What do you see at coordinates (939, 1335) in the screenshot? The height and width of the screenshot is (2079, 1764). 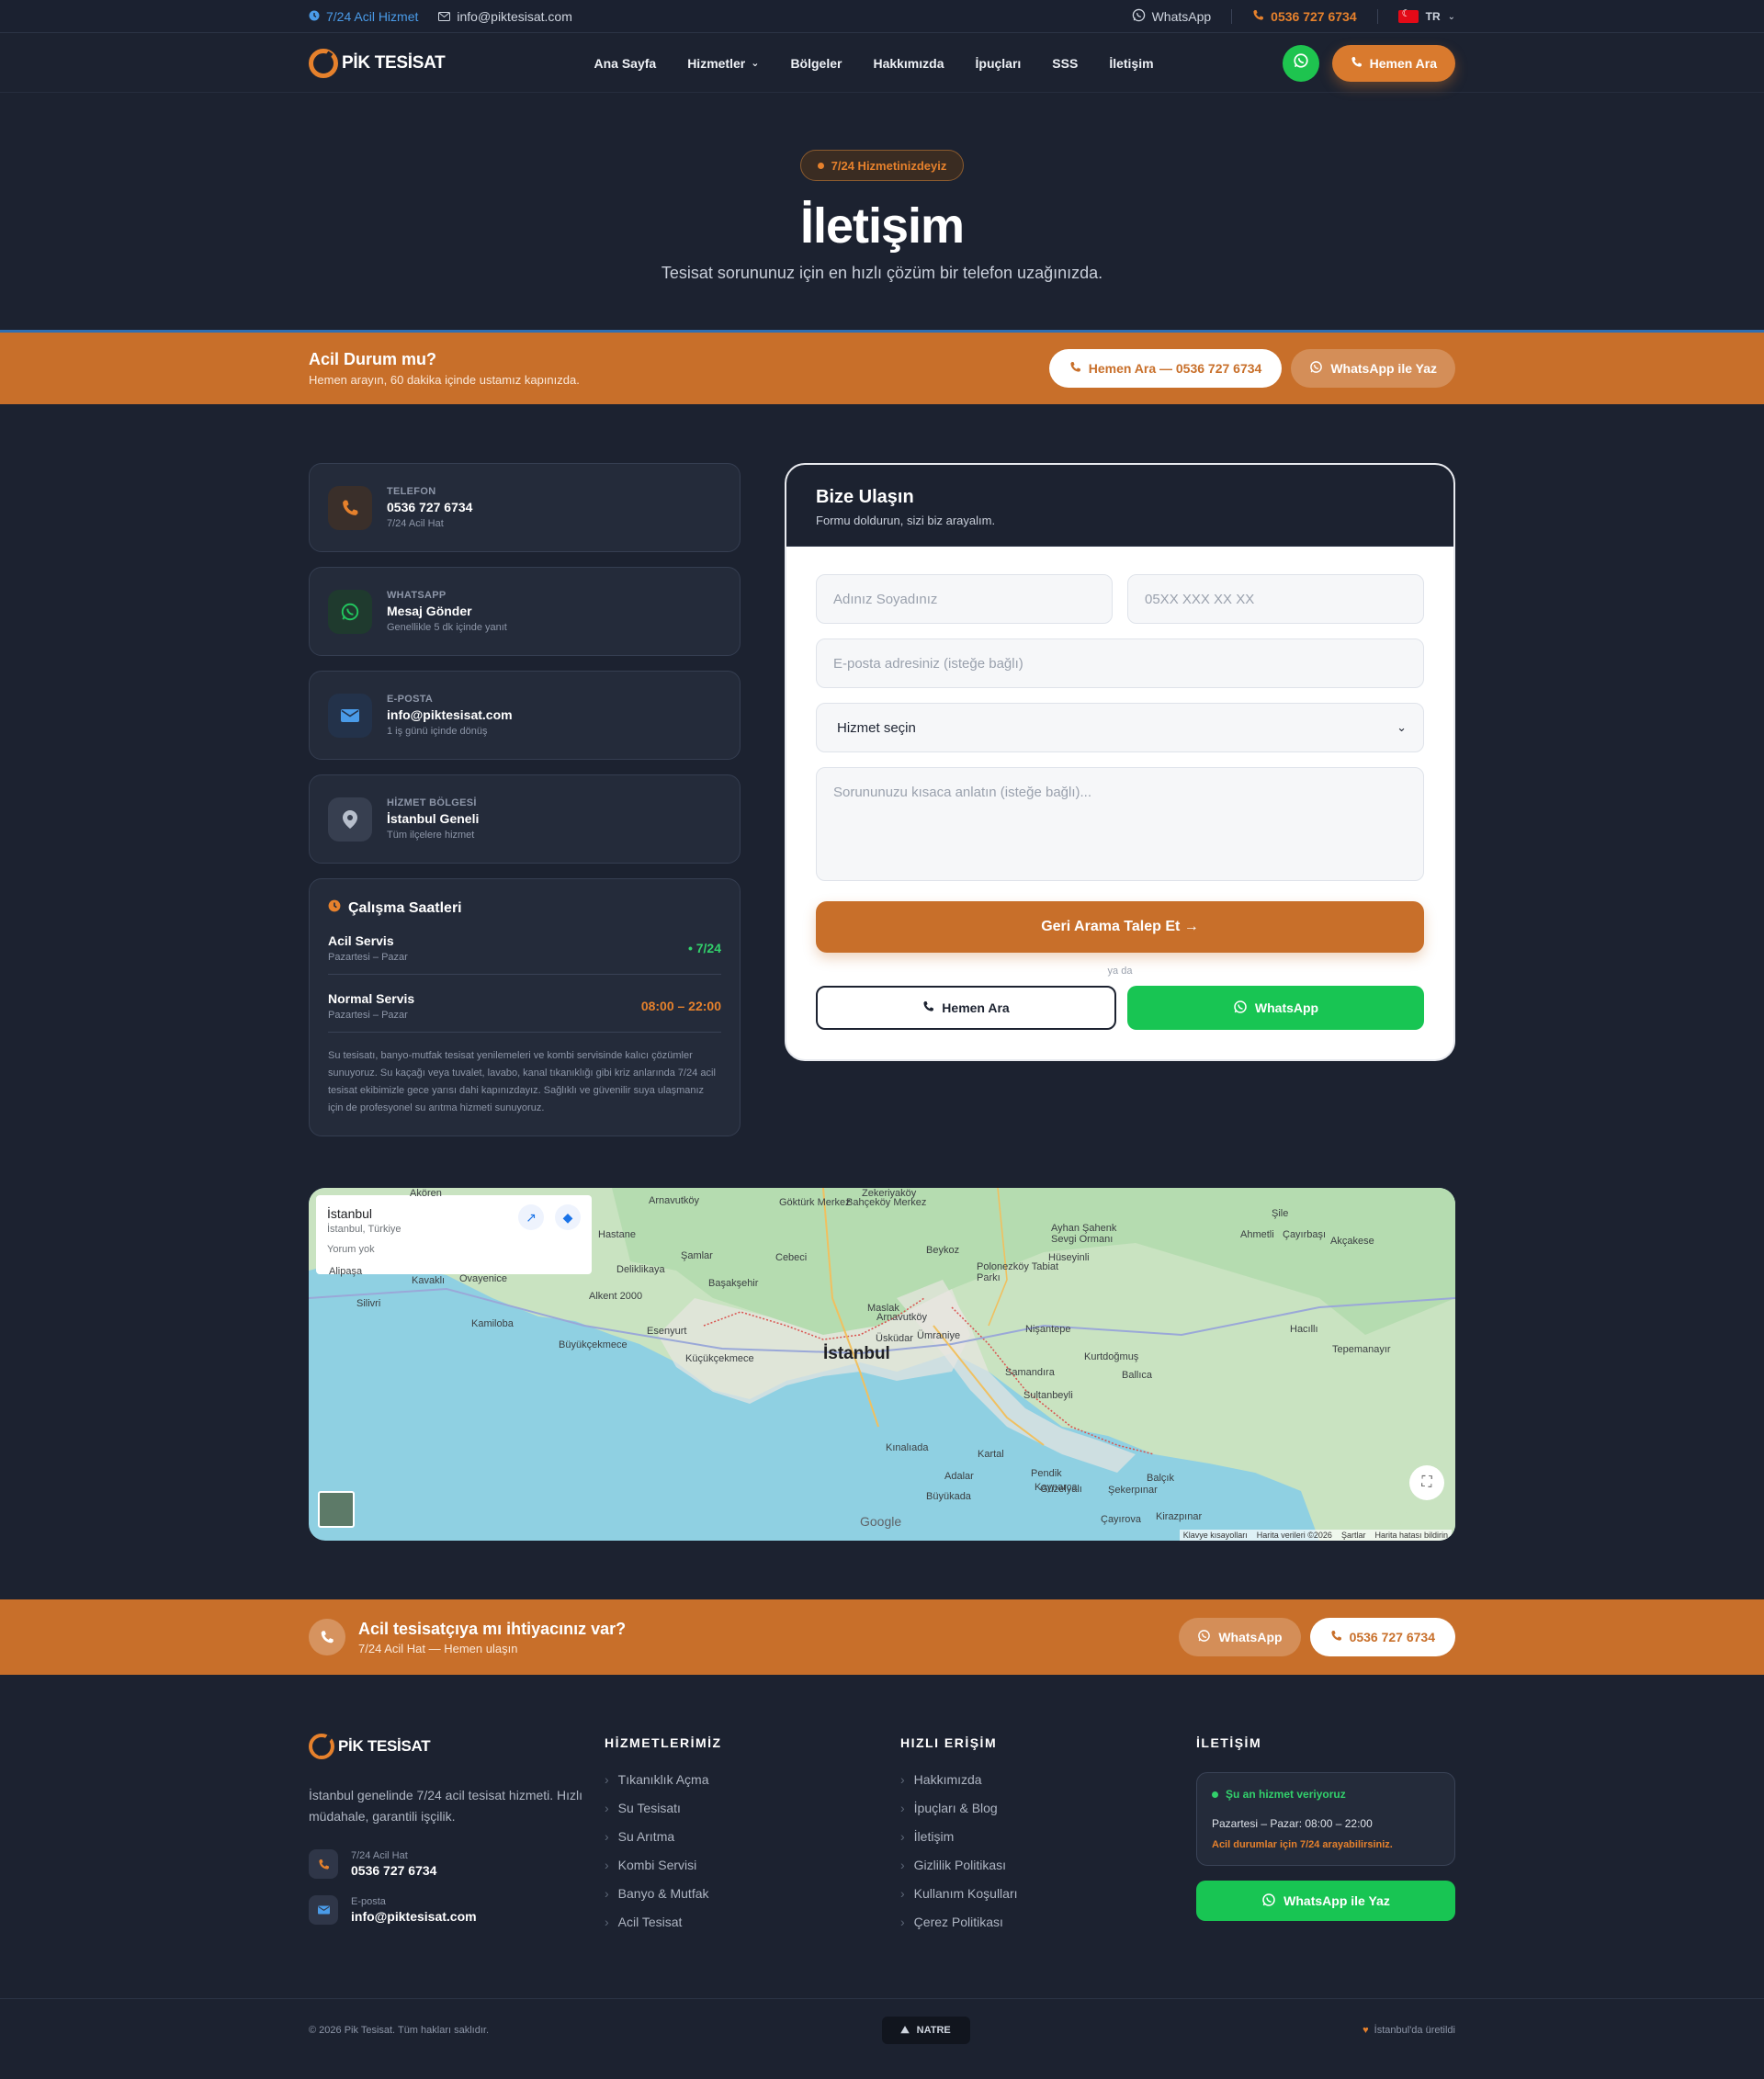 I see `map-label: Ümraniye` at bounding box center [939, 1335].